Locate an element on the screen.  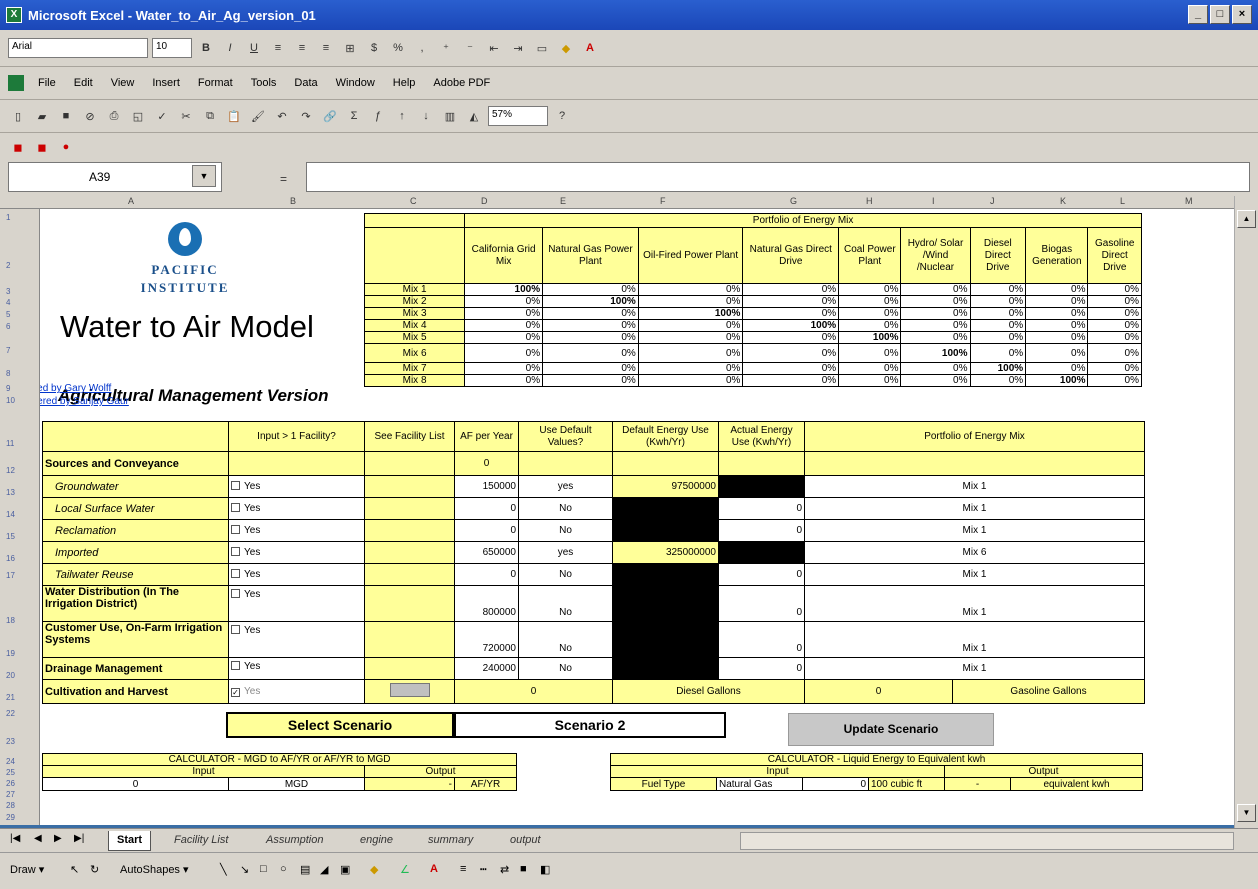
row-header: 9 is located at coordinates (8, 388).